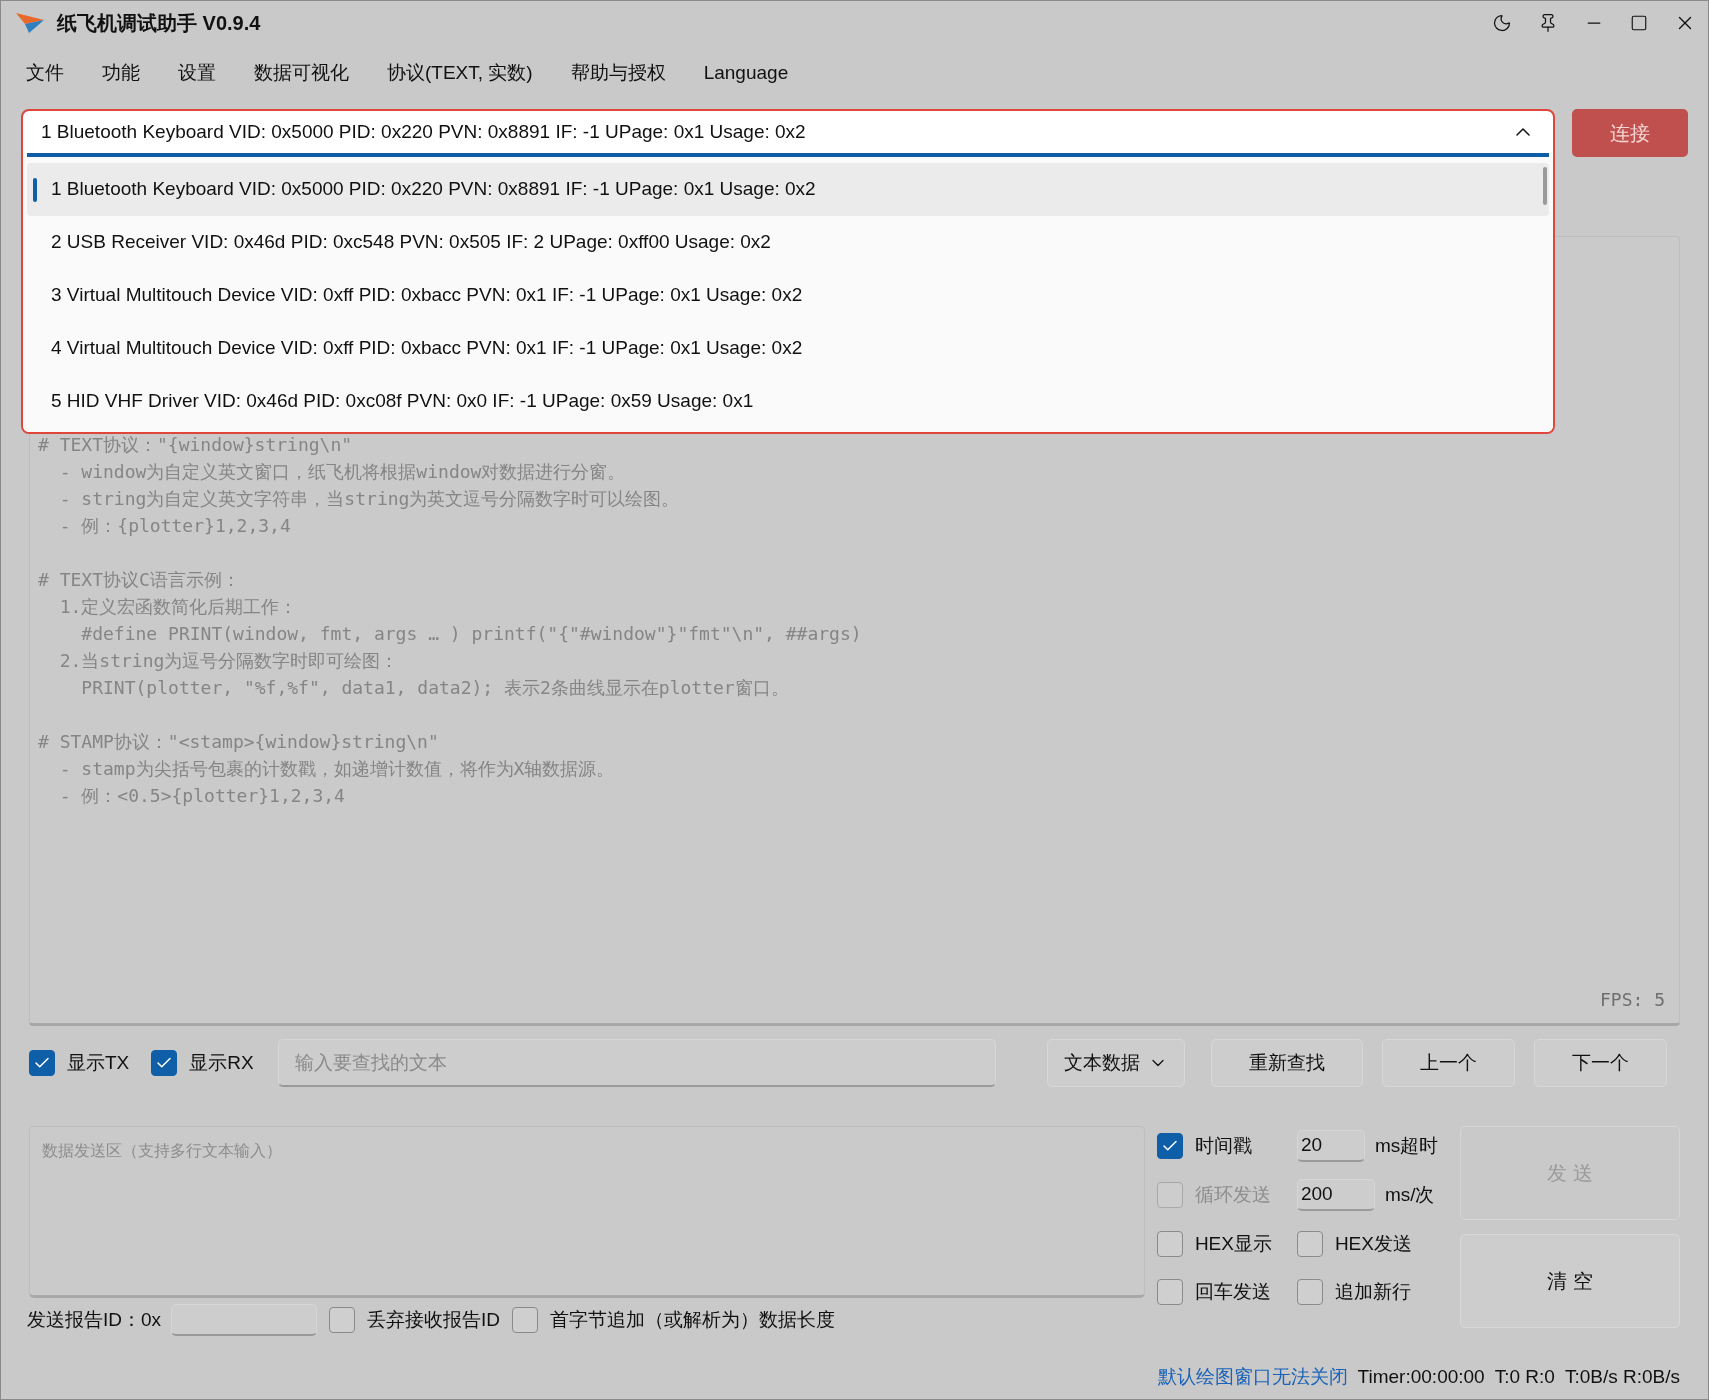 This screenshot has width=1709, height=1400. What do you see at coordinates (1545, 186) in the screenshot?
I see `scrollbar` at bounding box center [1545, 186].